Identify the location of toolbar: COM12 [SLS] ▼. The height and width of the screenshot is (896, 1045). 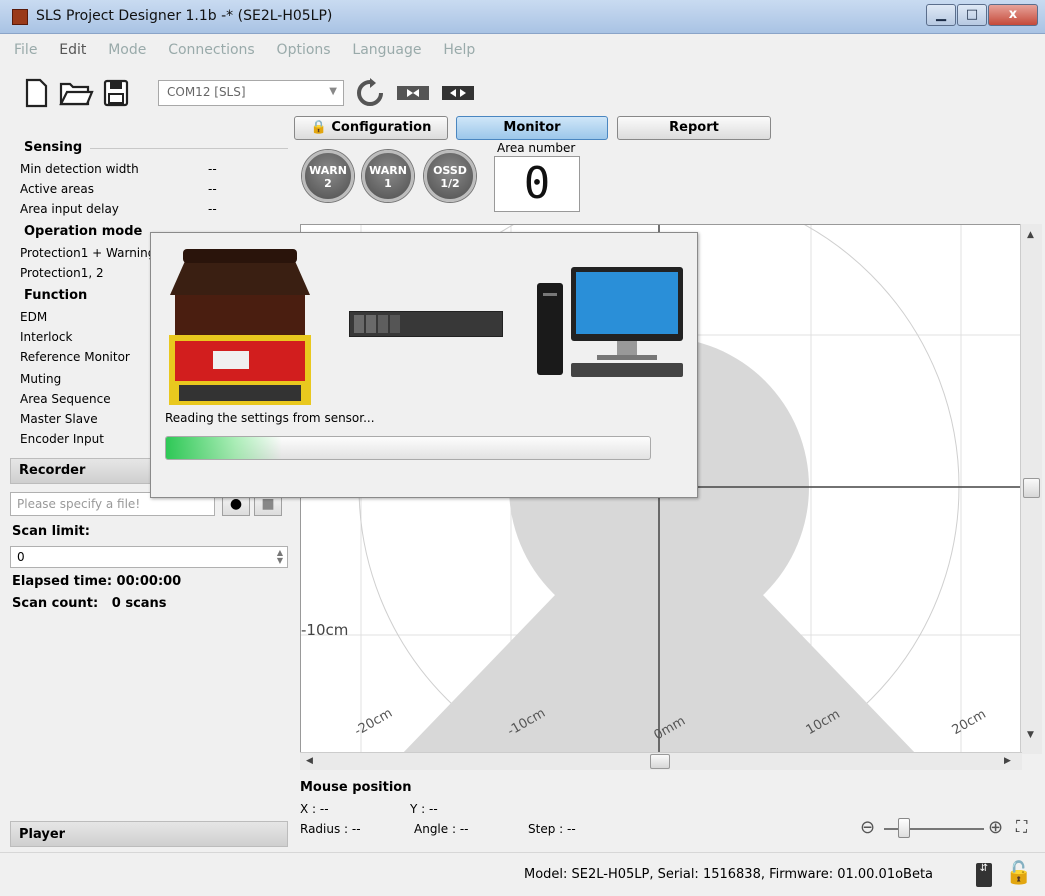
(522, 94).